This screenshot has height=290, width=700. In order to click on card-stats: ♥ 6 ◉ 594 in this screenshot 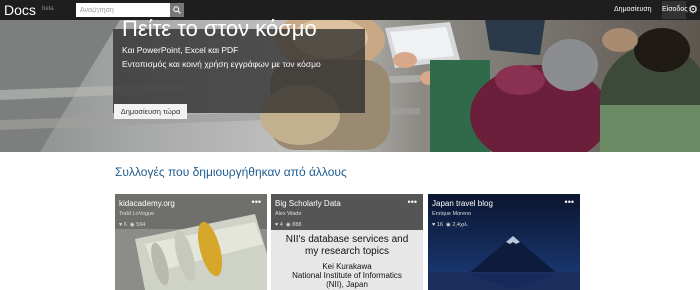, I will do `click(132, 225)`.